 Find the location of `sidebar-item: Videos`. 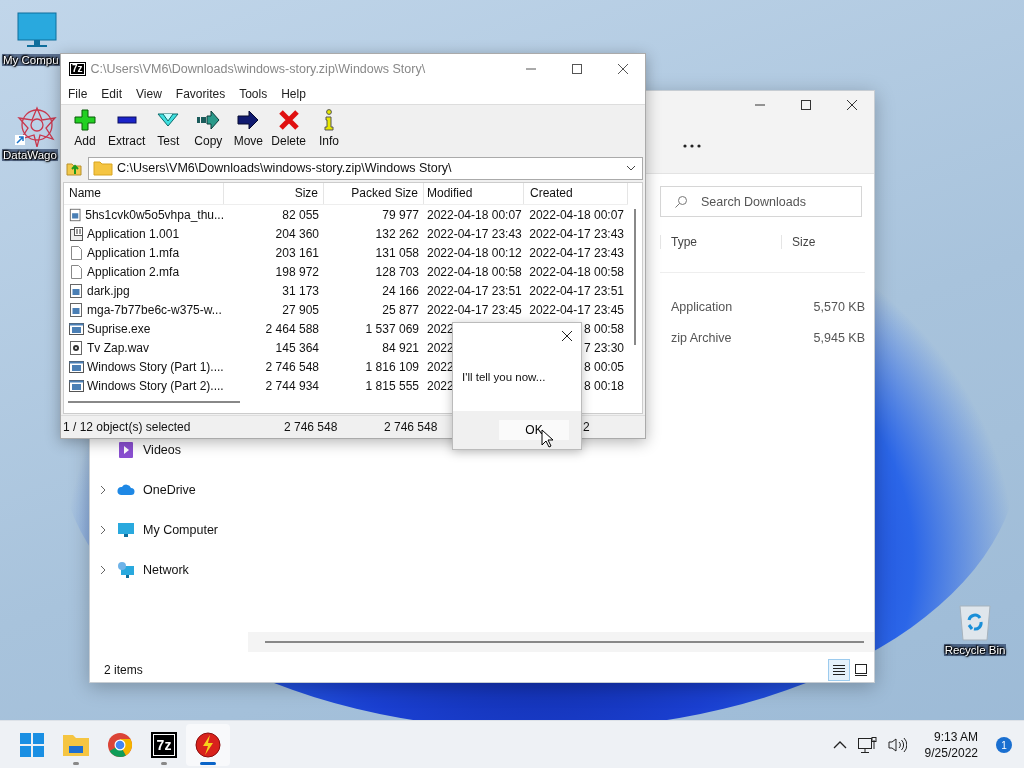

sidebar-item: Videos is located at coordinates (162, 449).